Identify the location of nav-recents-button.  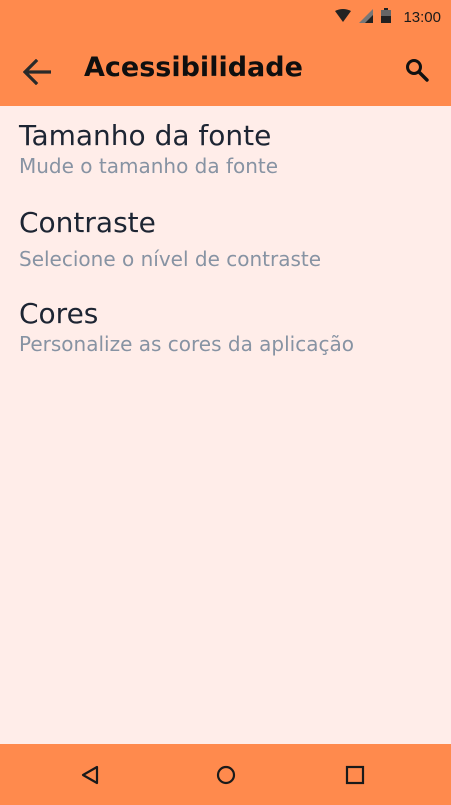
(355, 775).